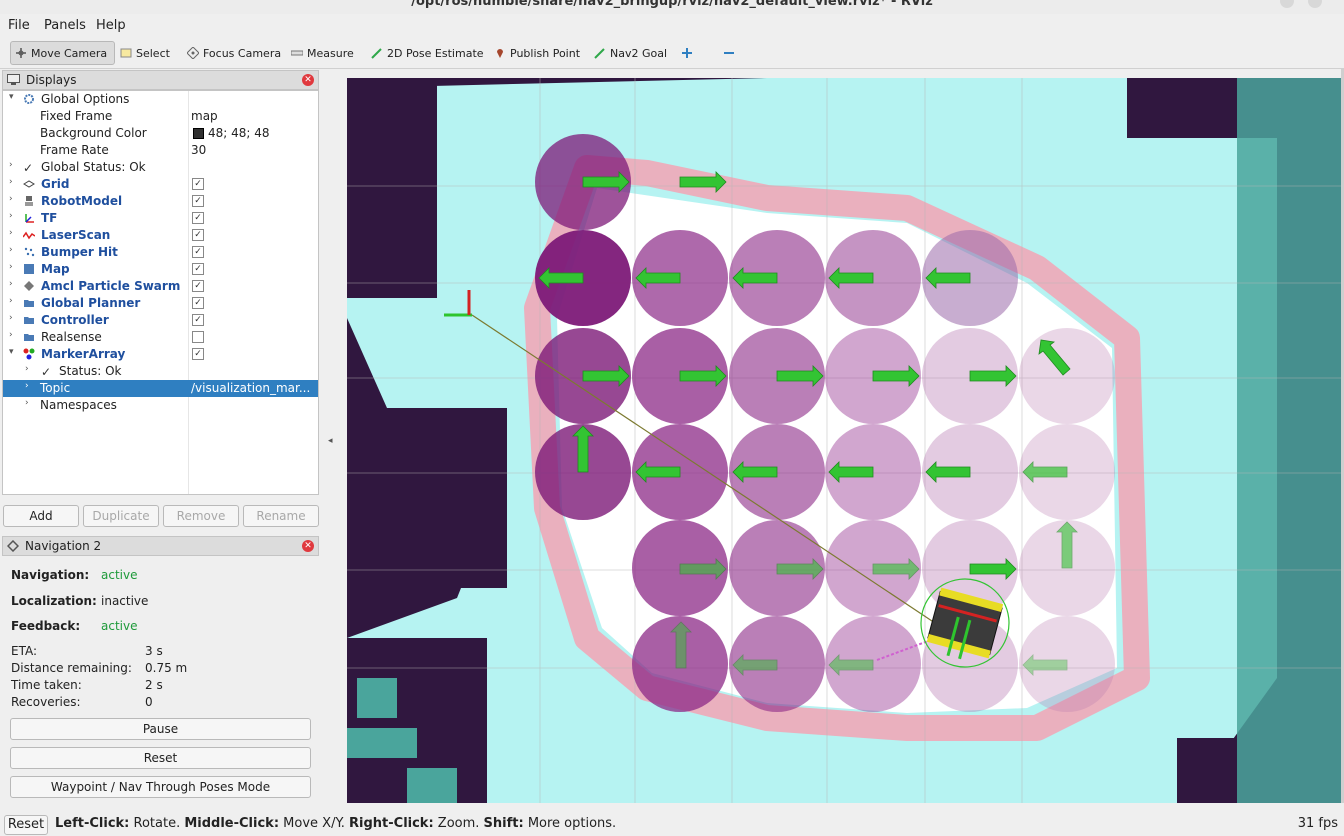  What do you see at coordinates (204, 116) in the screenshot?
I see `fixed-frame-value: map` at bounding box center [204, 116].